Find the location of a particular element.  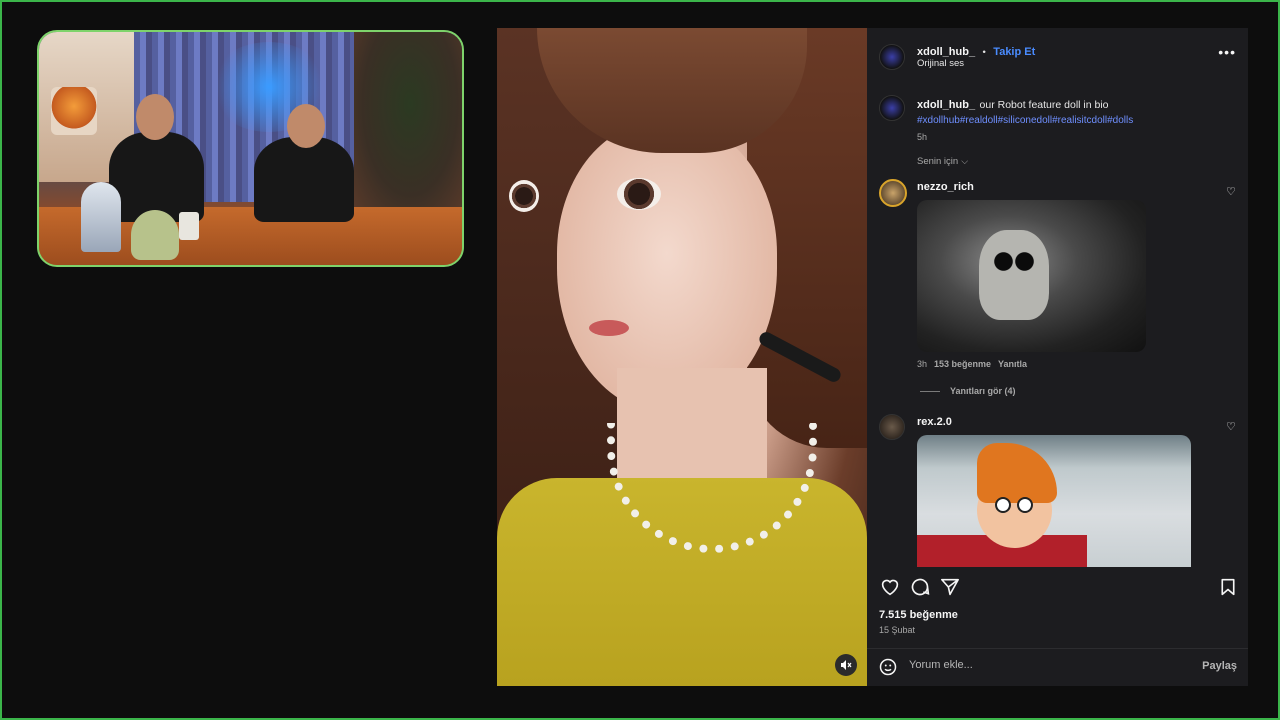

bookmark-icon is located at coordinates (1228, 587).